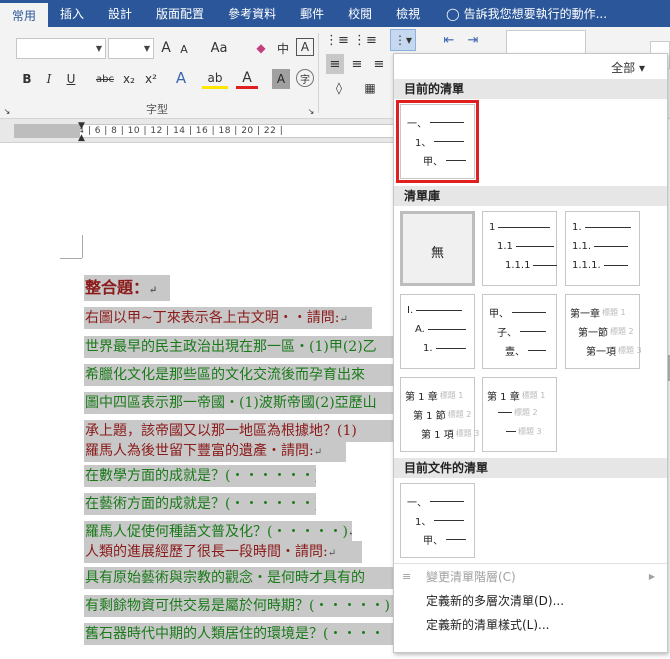 The width and height of the screenshot is (670, 659). What do you see at coordinates (151, 79) in the screenshot?
I see `superscript-button: x²` at bounding box center [151, 79].